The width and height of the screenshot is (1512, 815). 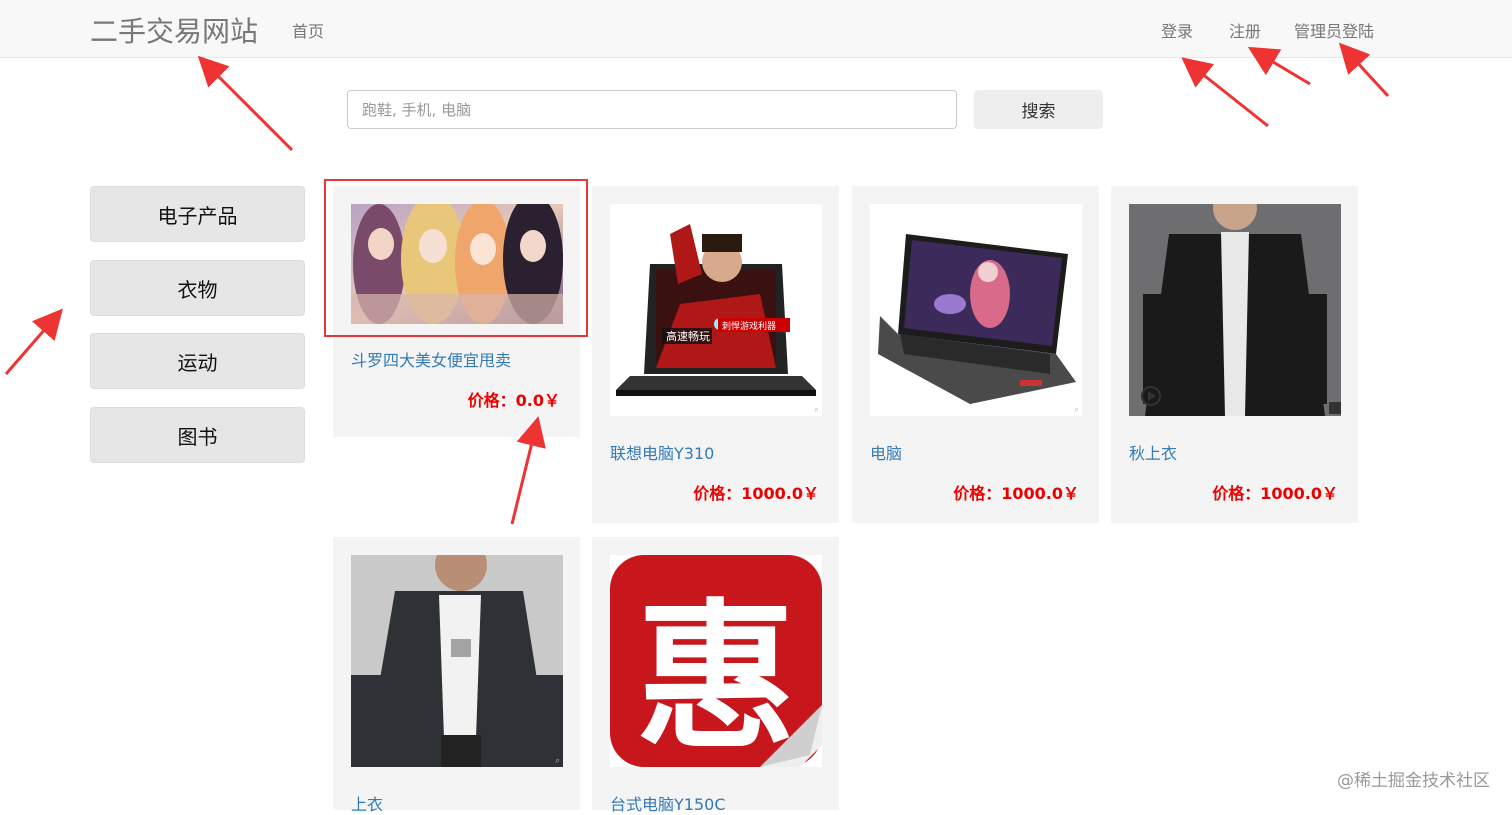 I want to click on arrow-to-categories, so click(x=33, y=341).